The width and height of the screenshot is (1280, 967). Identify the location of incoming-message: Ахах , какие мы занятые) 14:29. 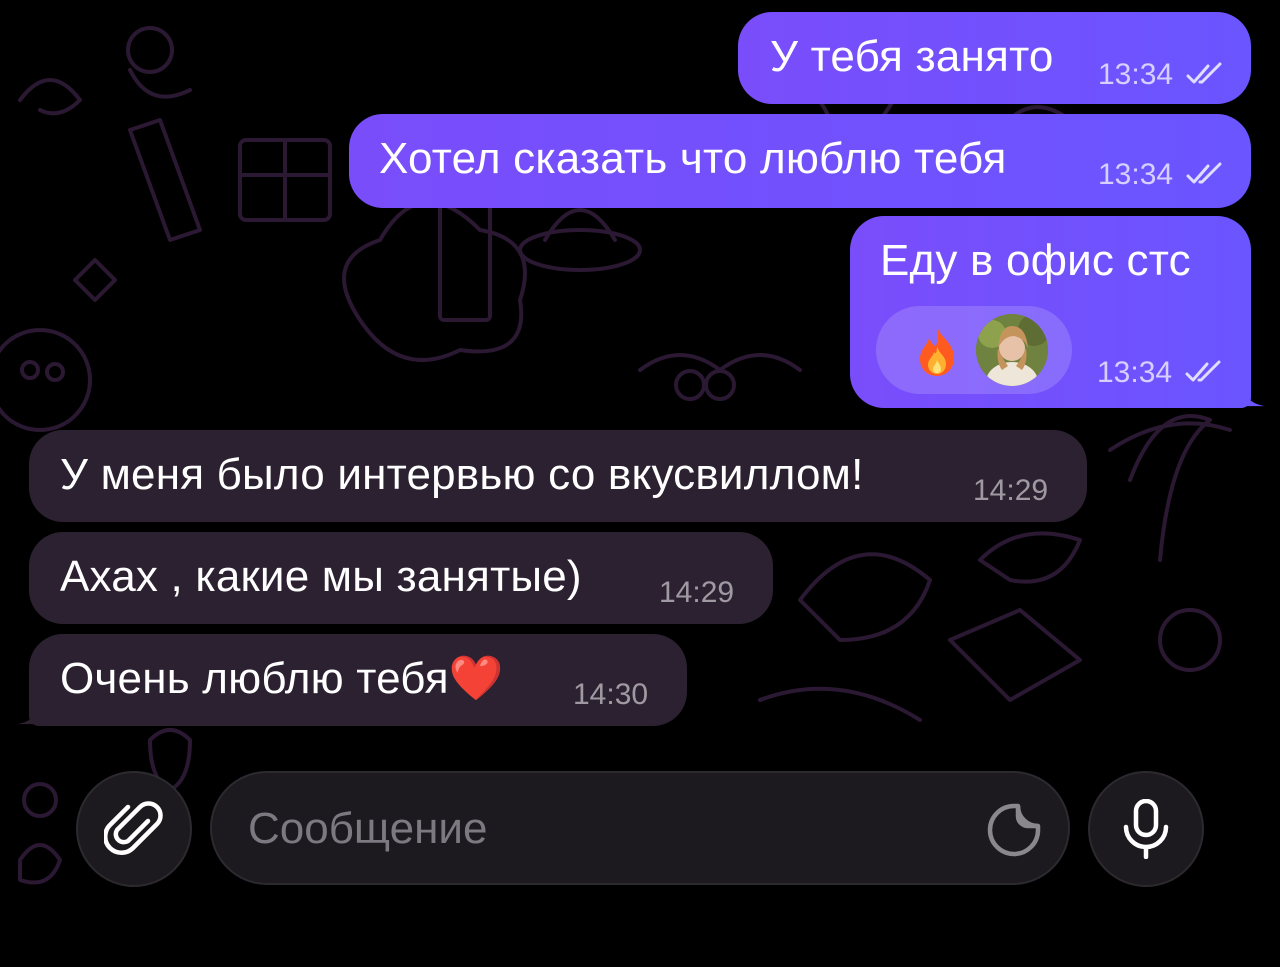
(401, 578).